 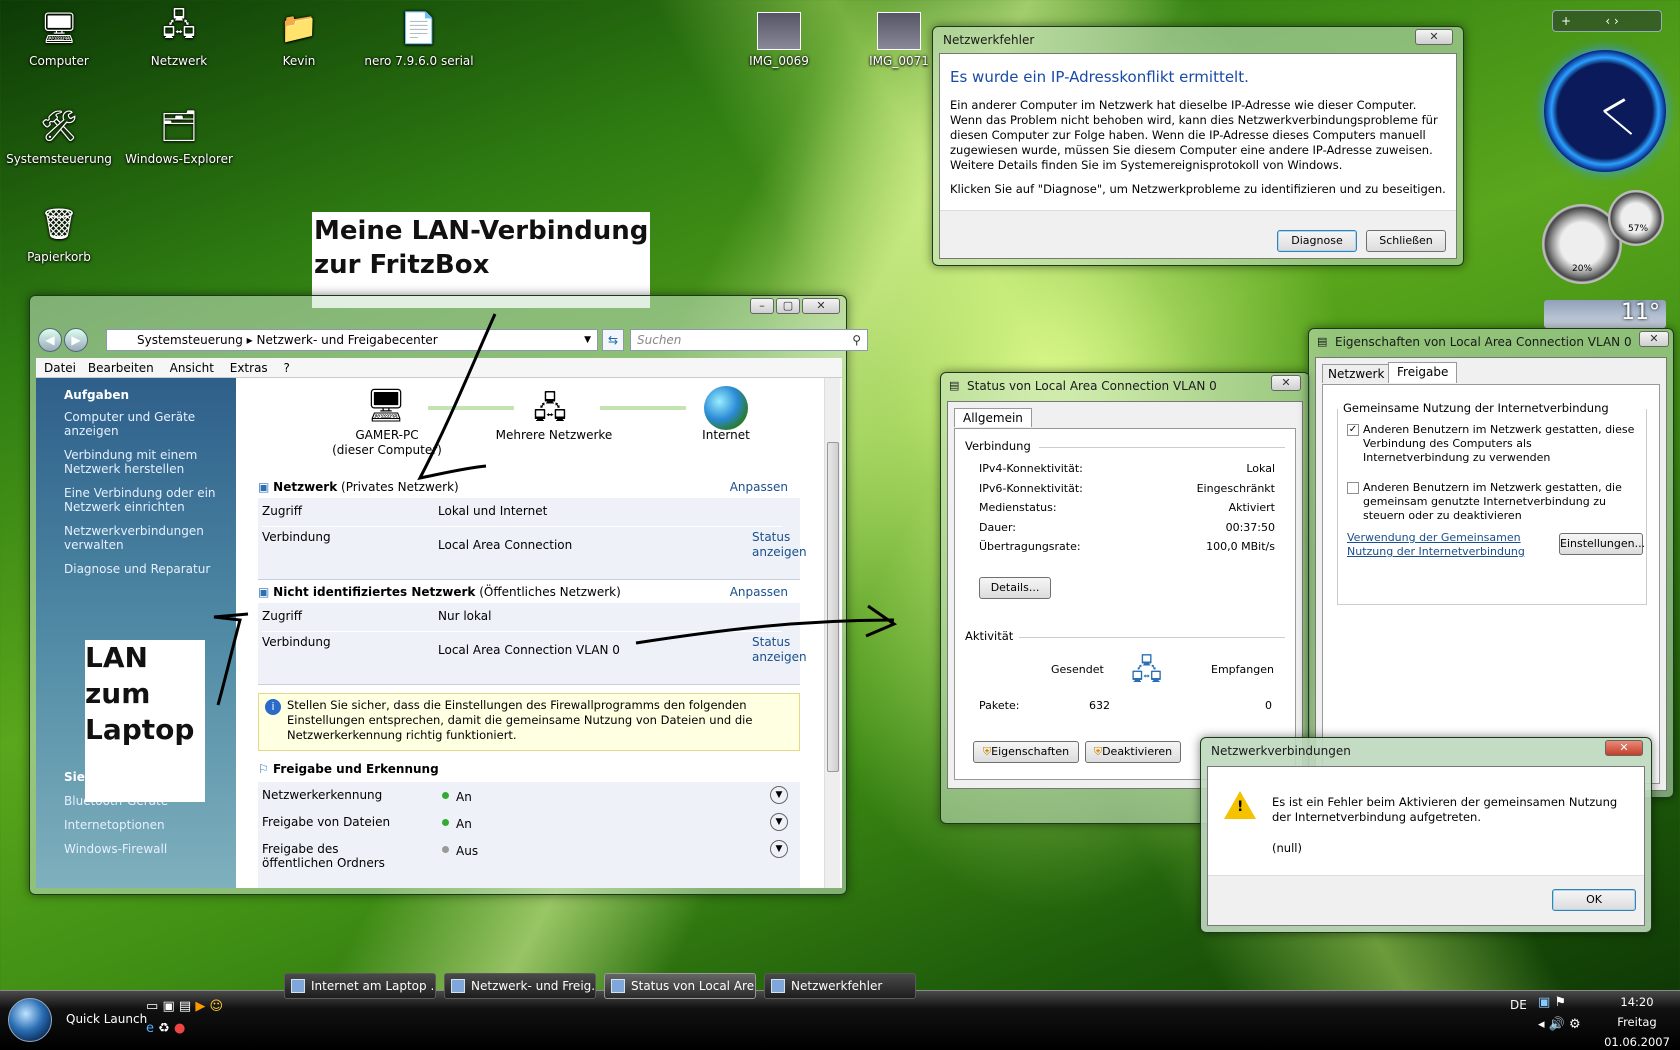 What do you see at coordinates (1127, 507) in the screenshot?
I see `media-row: Medienstatus: Aktiviert` at bounding box center [1127, 507].